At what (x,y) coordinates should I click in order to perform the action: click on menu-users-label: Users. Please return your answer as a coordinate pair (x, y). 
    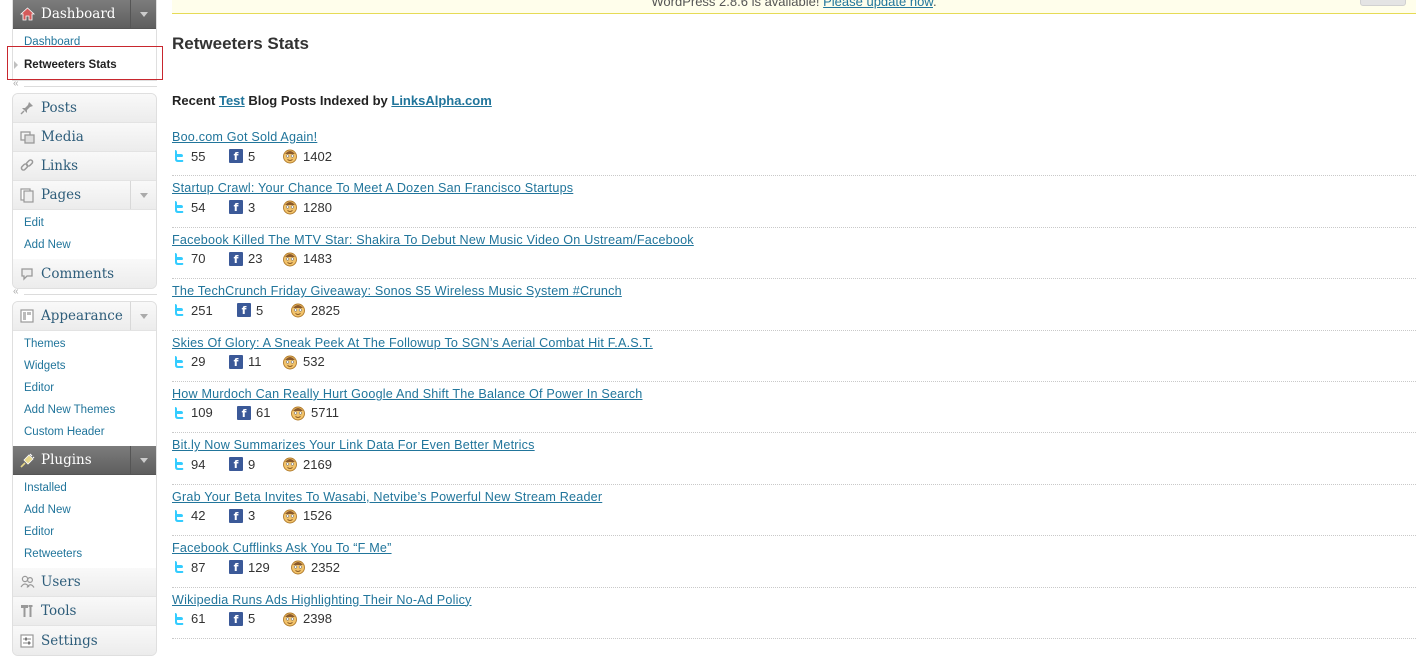
    Looking at the image, I should click on (61, 582).